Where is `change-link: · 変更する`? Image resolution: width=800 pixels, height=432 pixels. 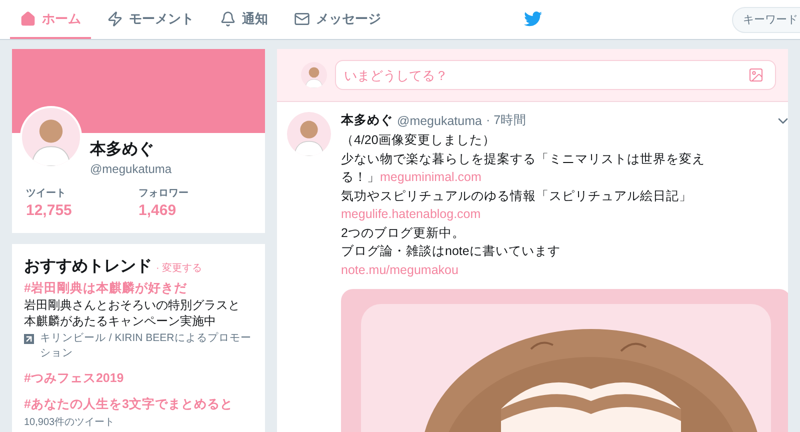 change-link: · 変更する is located at coordinates (179, 268).